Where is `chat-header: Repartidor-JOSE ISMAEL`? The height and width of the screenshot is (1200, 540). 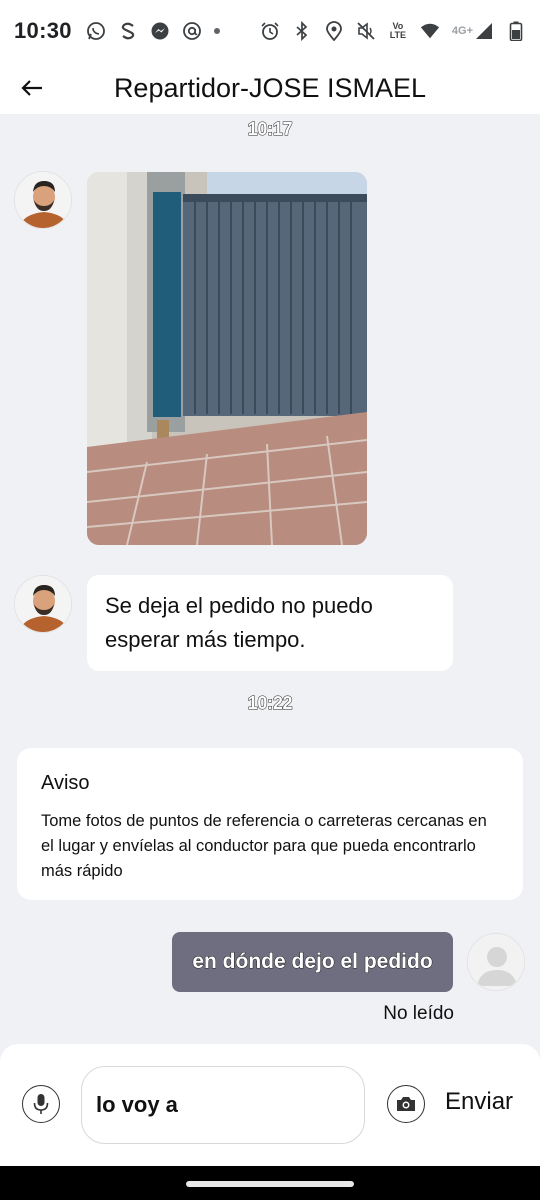 chat-header: Repartidor-JOSE ISMAEL is located at coordinates (270, 88).